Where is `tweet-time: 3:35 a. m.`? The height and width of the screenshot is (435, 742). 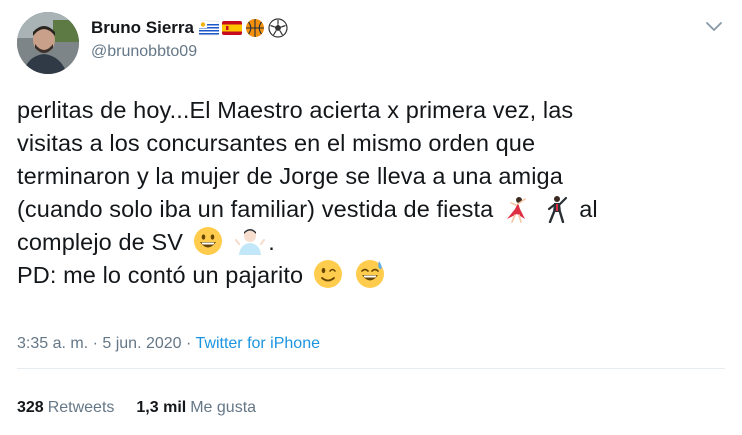 tweet-time: 3:35 a. m. is located at coordinates (52, 343).